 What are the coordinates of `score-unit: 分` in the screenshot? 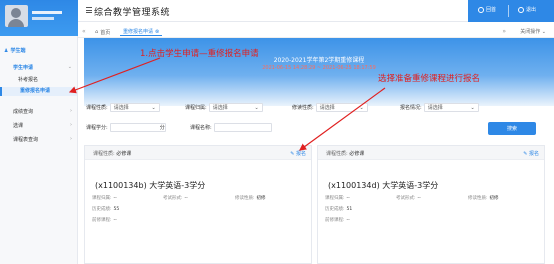 It's located at (162, 128).